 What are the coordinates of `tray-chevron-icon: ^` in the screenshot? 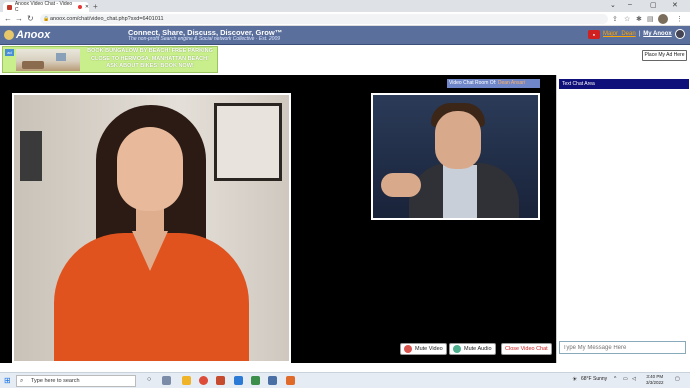 It's located at (615, 379).